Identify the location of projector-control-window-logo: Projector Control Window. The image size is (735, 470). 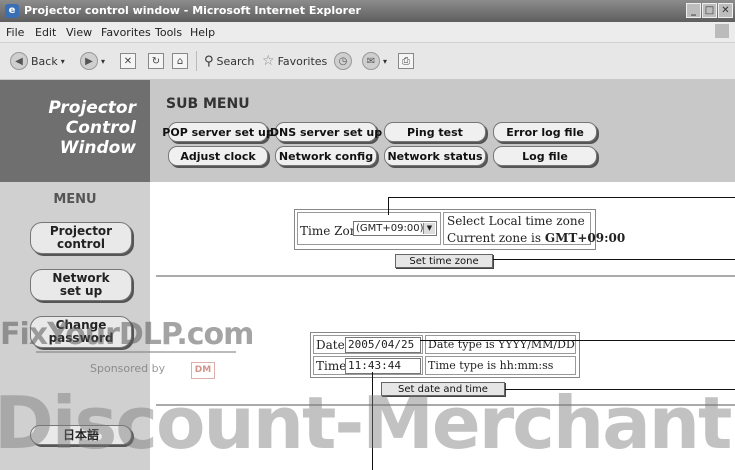
(75, 131).